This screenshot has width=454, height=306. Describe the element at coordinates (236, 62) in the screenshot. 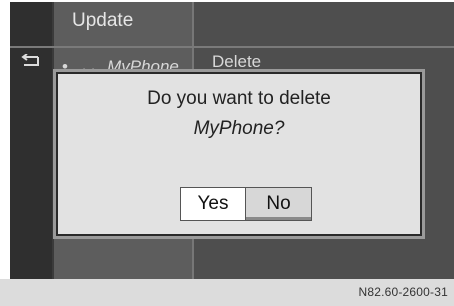

I see `delete-option: Delete` at that location.